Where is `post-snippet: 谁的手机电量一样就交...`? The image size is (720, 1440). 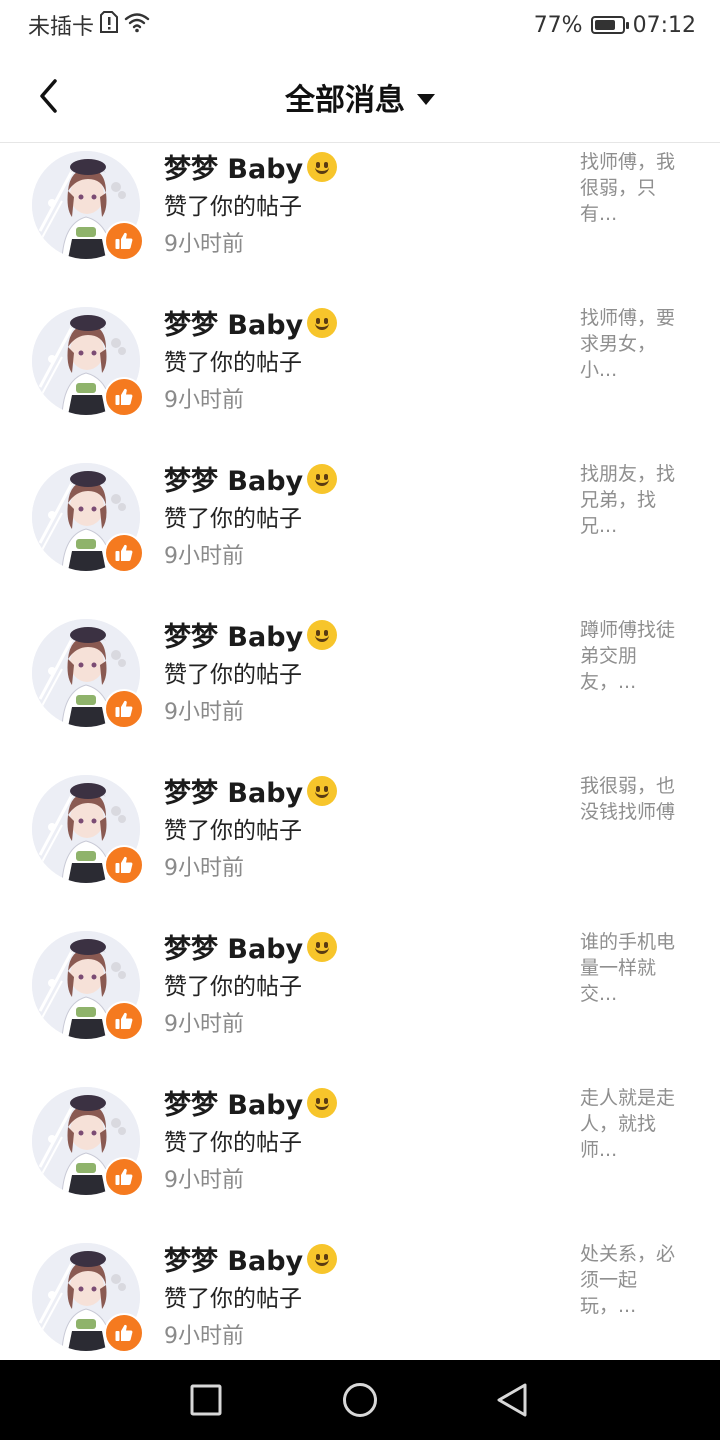
post-snippet: 谁的手机电量一样就交... is located at coordinates (634, 968).